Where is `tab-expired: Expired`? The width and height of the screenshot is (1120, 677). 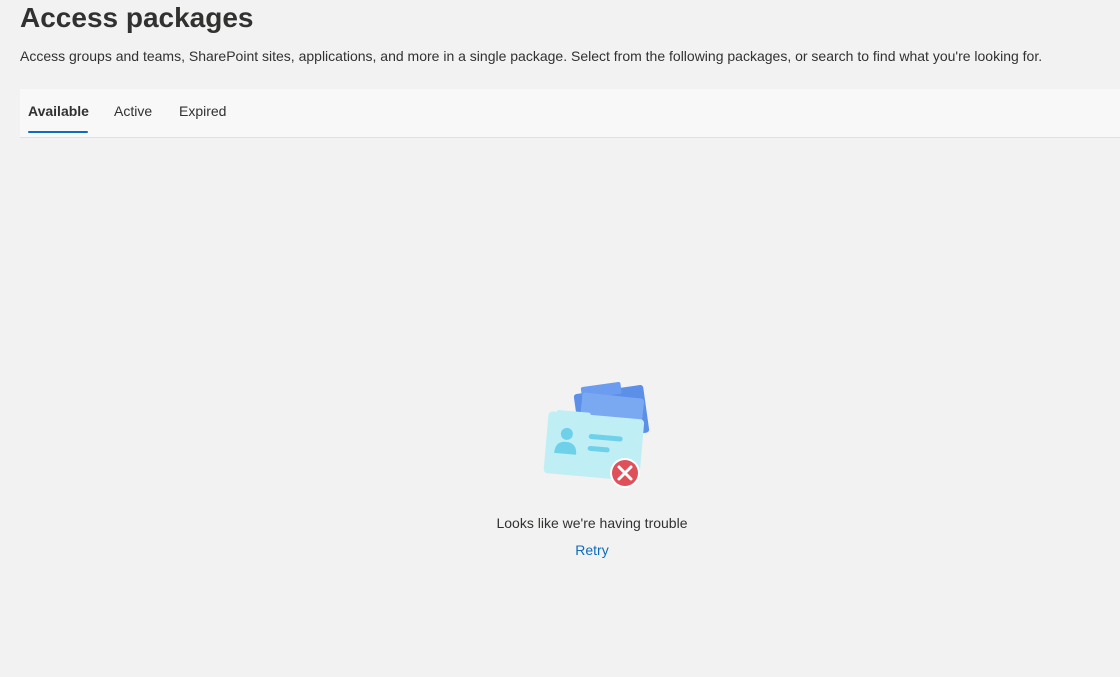
tab-expired: Expired is located at coordinates (202, 111).